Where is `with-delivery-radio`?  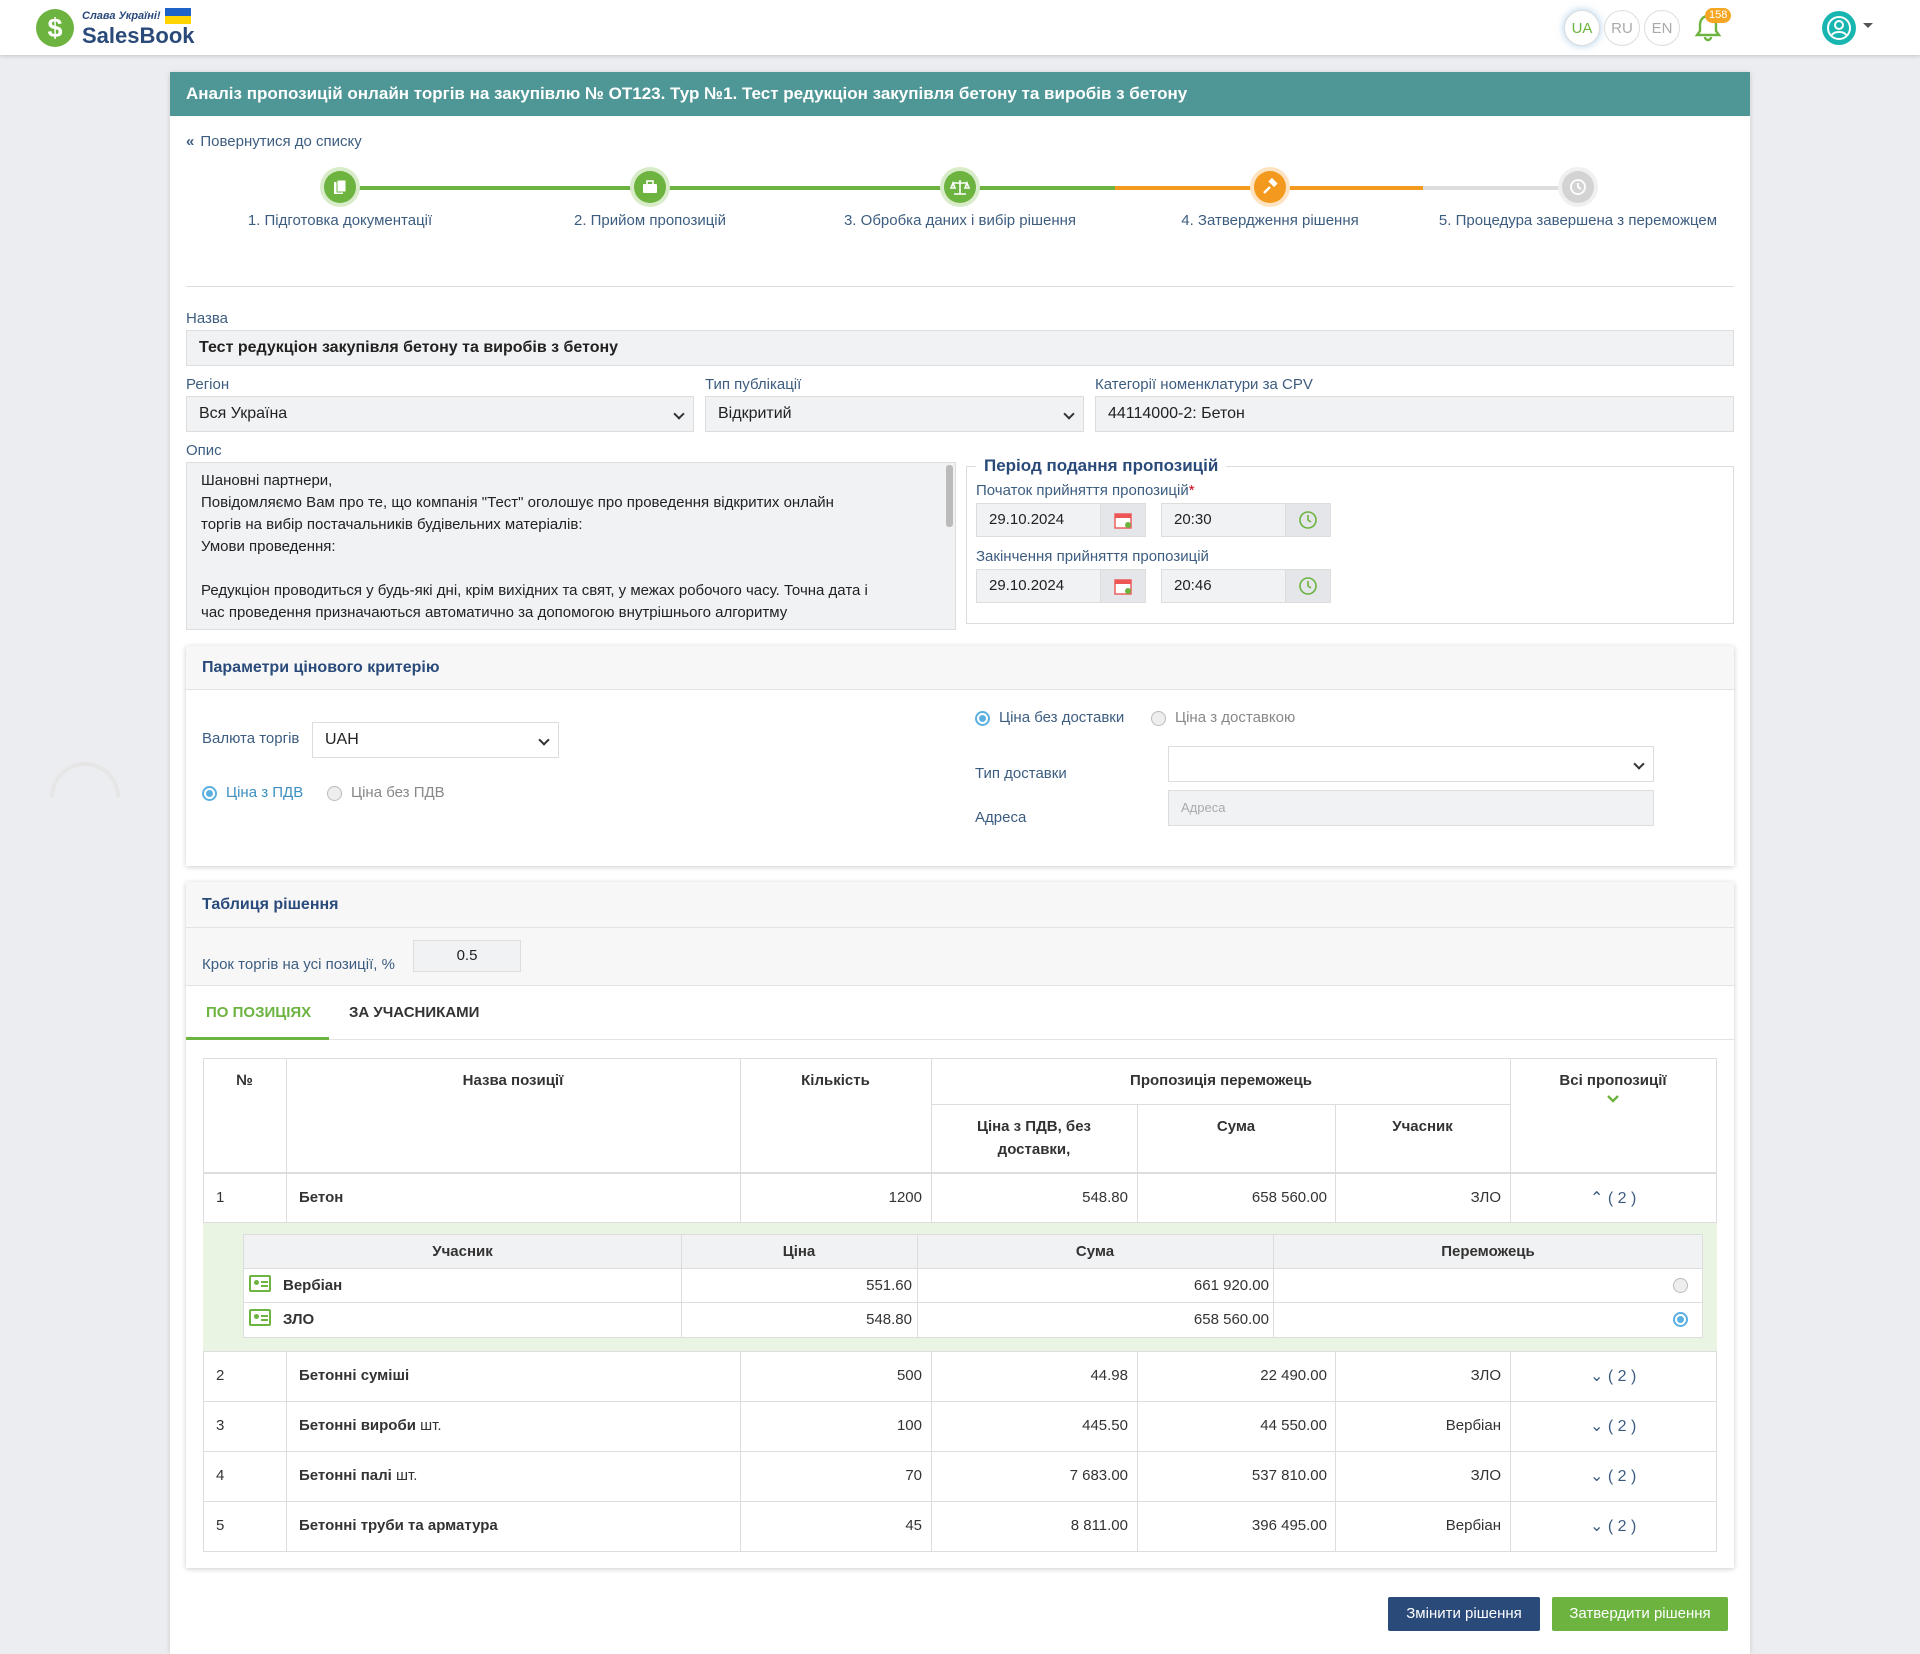
with-delivery-radio is located at coordinates (1158, 718).